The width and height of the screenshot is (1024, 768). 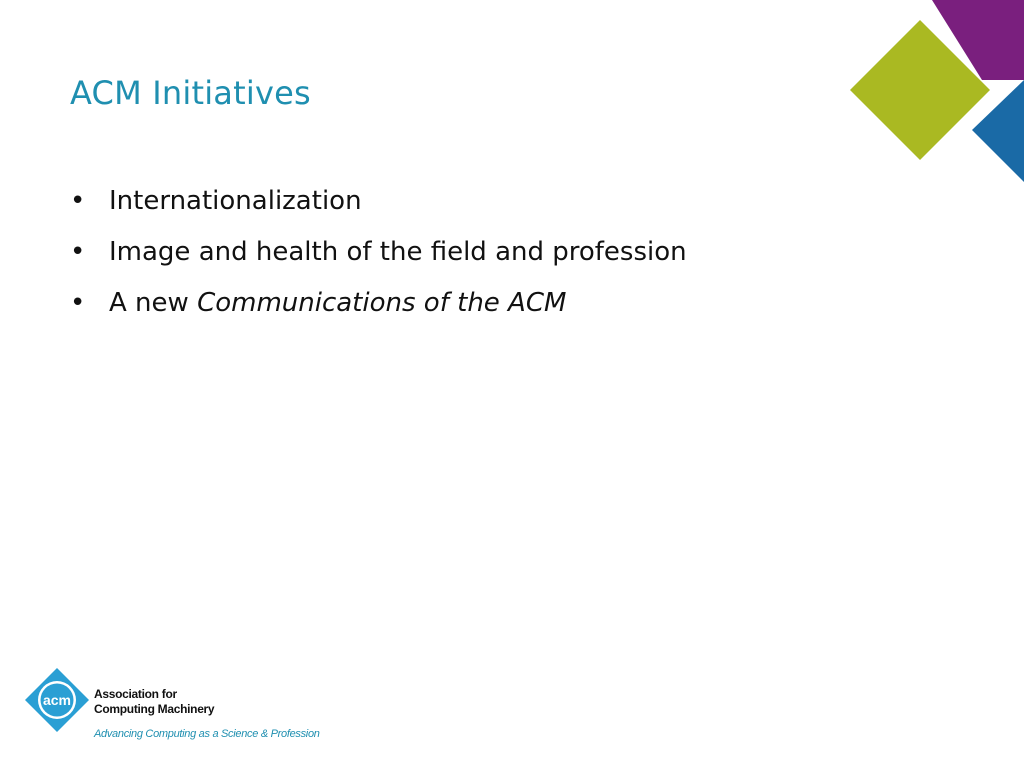 I want to click on acm-logo-mark-icon: acm, so click(x=57, y=700).